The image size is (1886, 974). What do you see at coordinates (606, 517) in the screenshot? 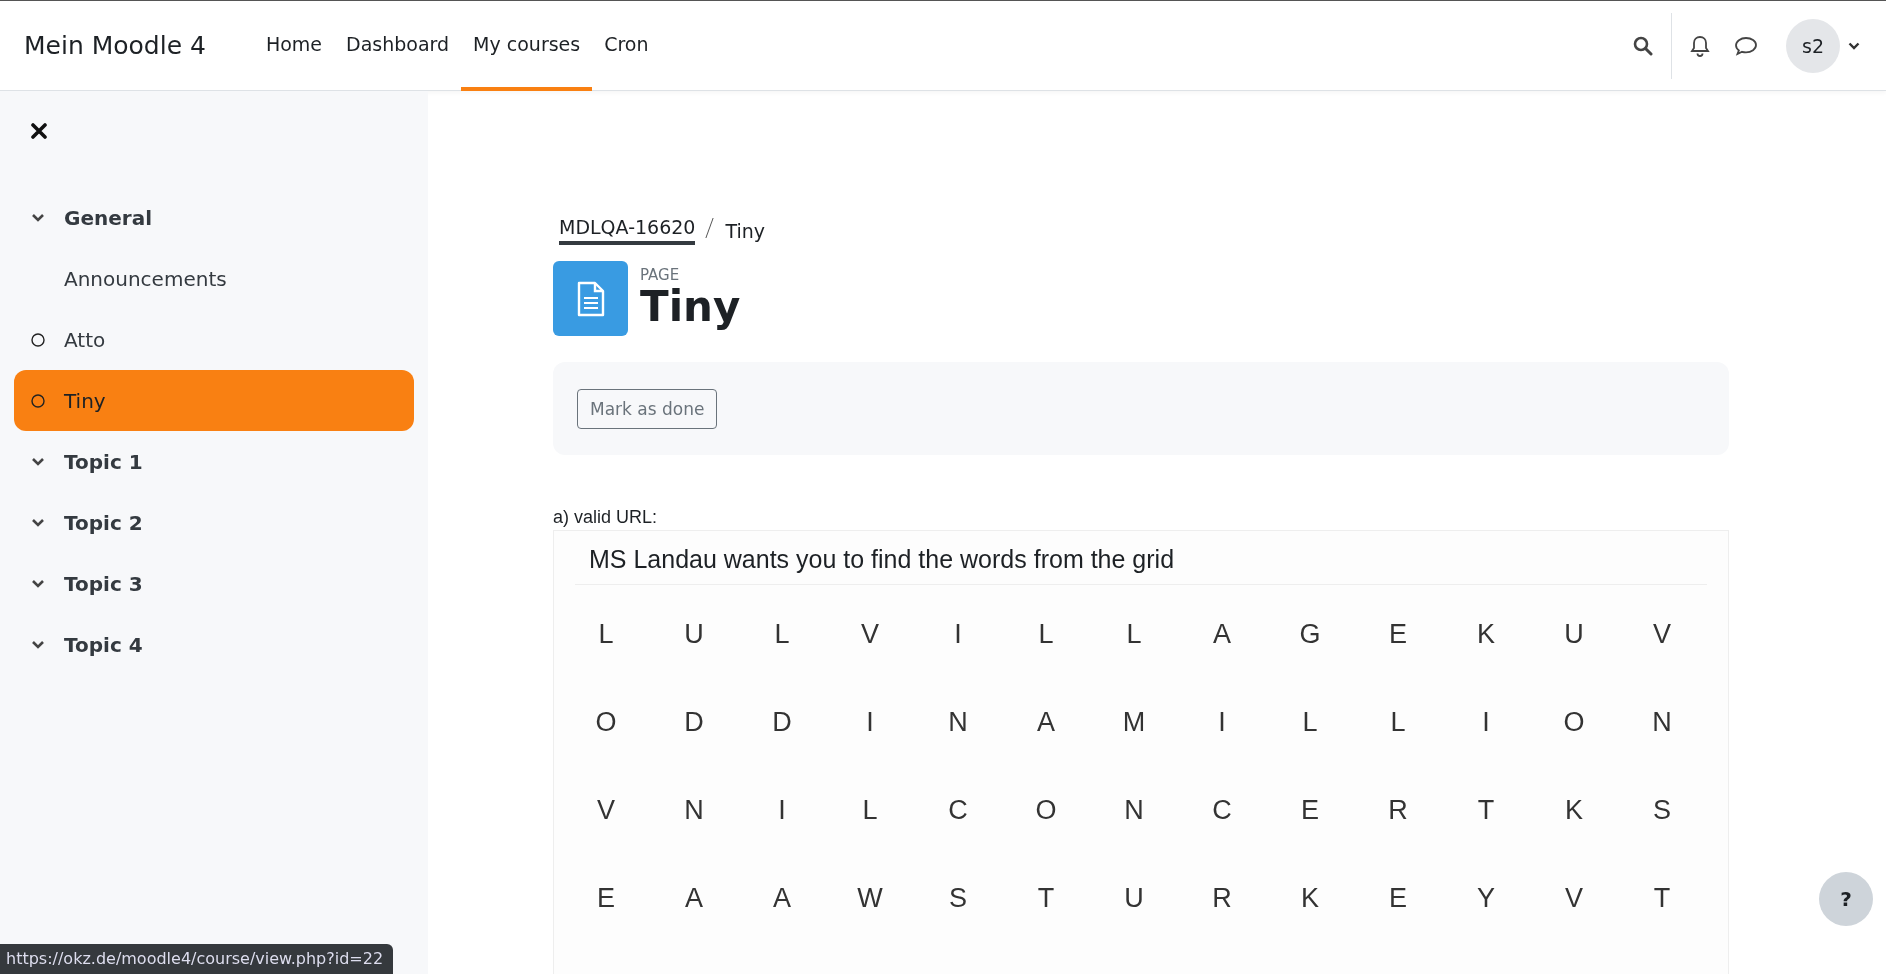
I see `content-label: a) valid URL:` at bounding box center [606, 517].